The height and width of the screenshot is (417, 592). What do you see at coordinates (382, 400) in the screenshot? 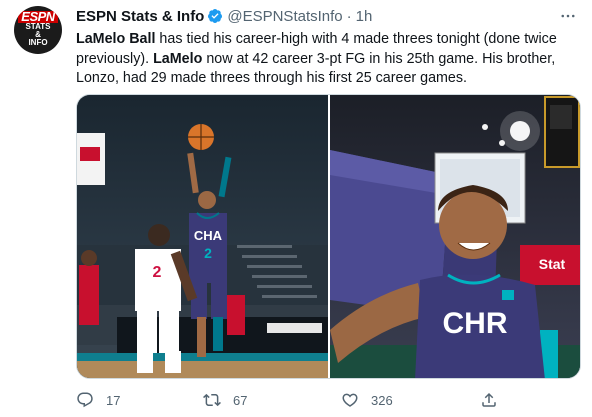
I see `like-count: 326` at bounding box center [382, 400].